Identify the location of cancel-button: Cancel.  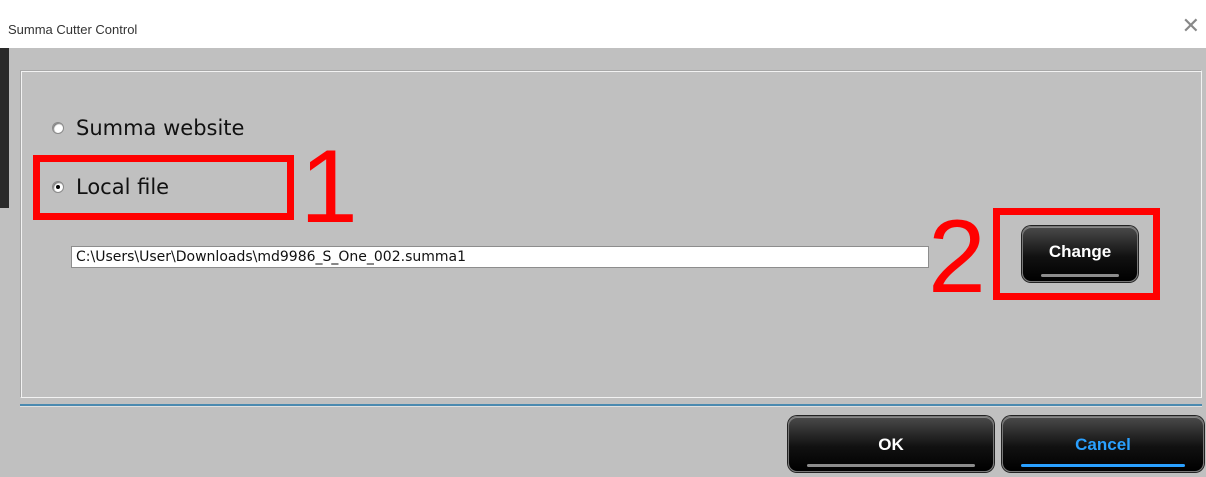
(1103, 444).